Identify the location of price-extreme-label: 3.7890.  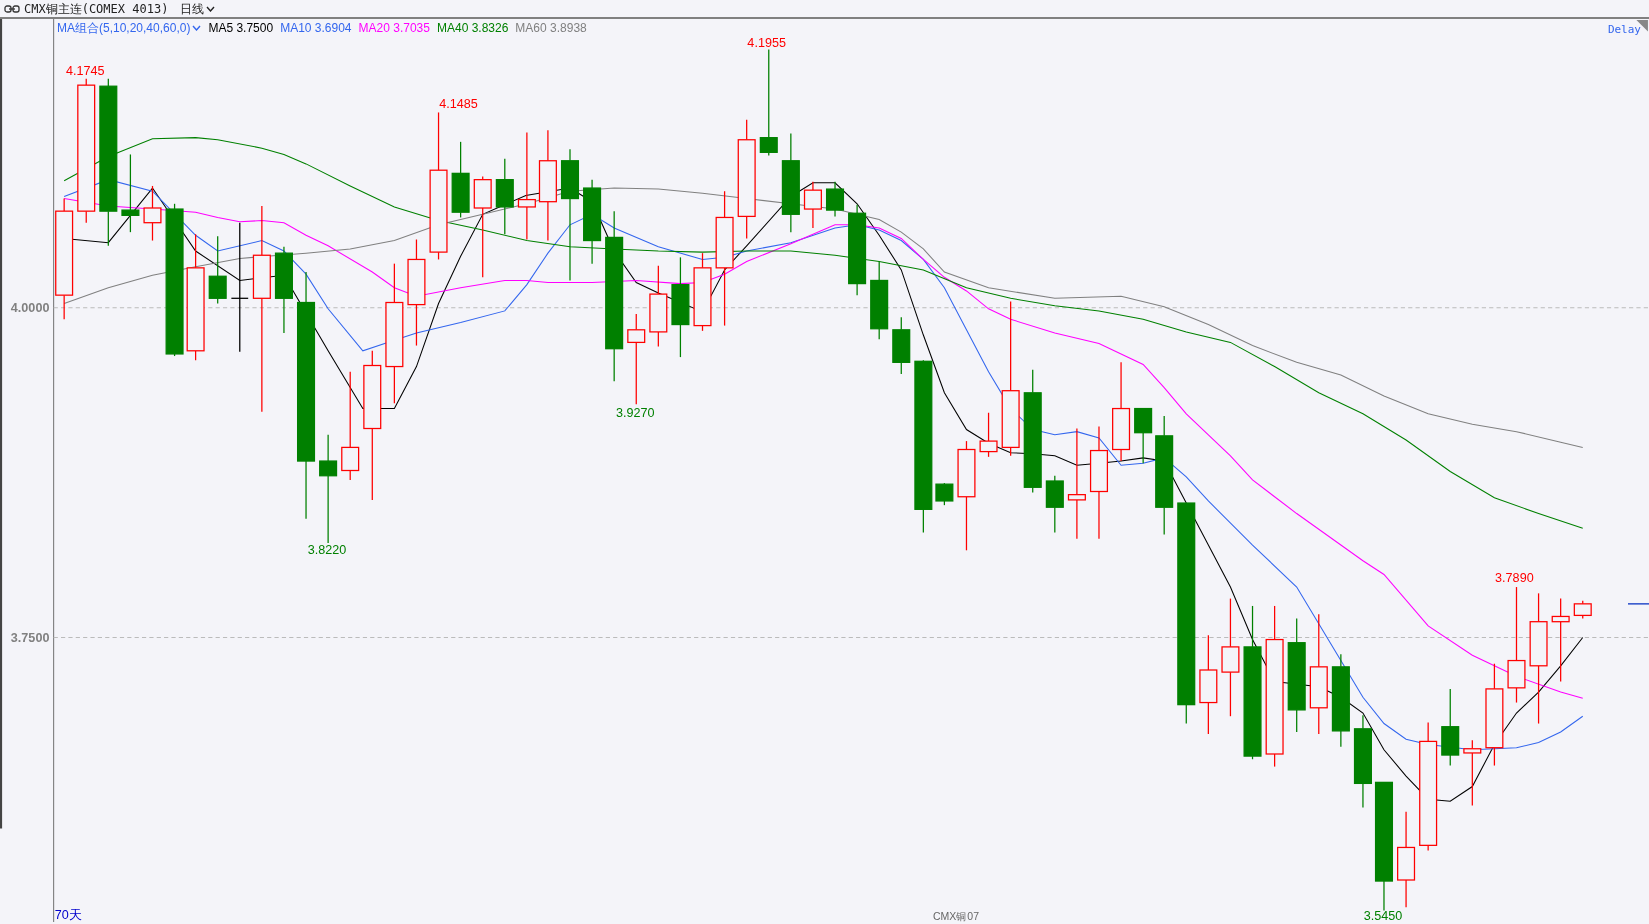
(1514, 577).